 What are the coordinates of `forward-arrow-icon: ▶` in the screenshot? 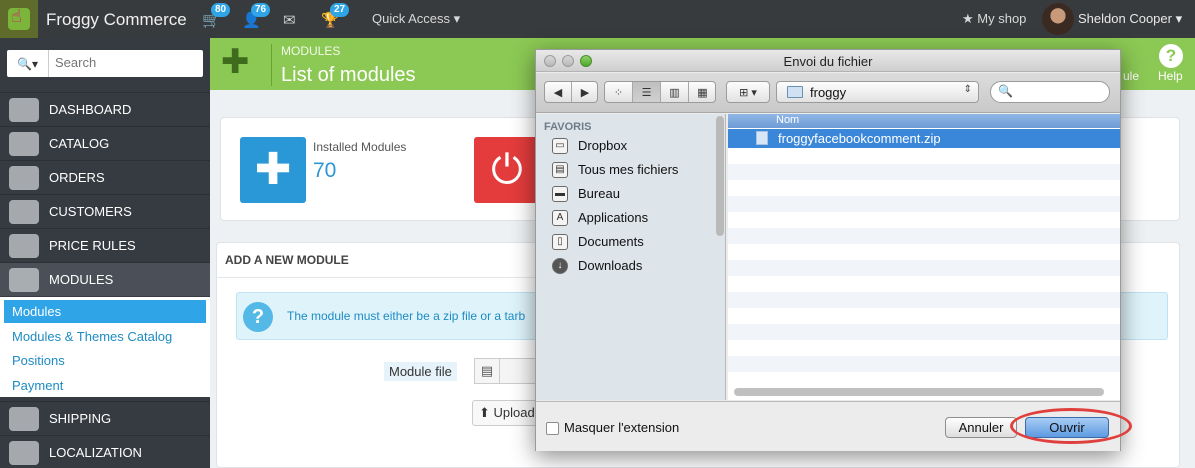 It's located at (585, 92).